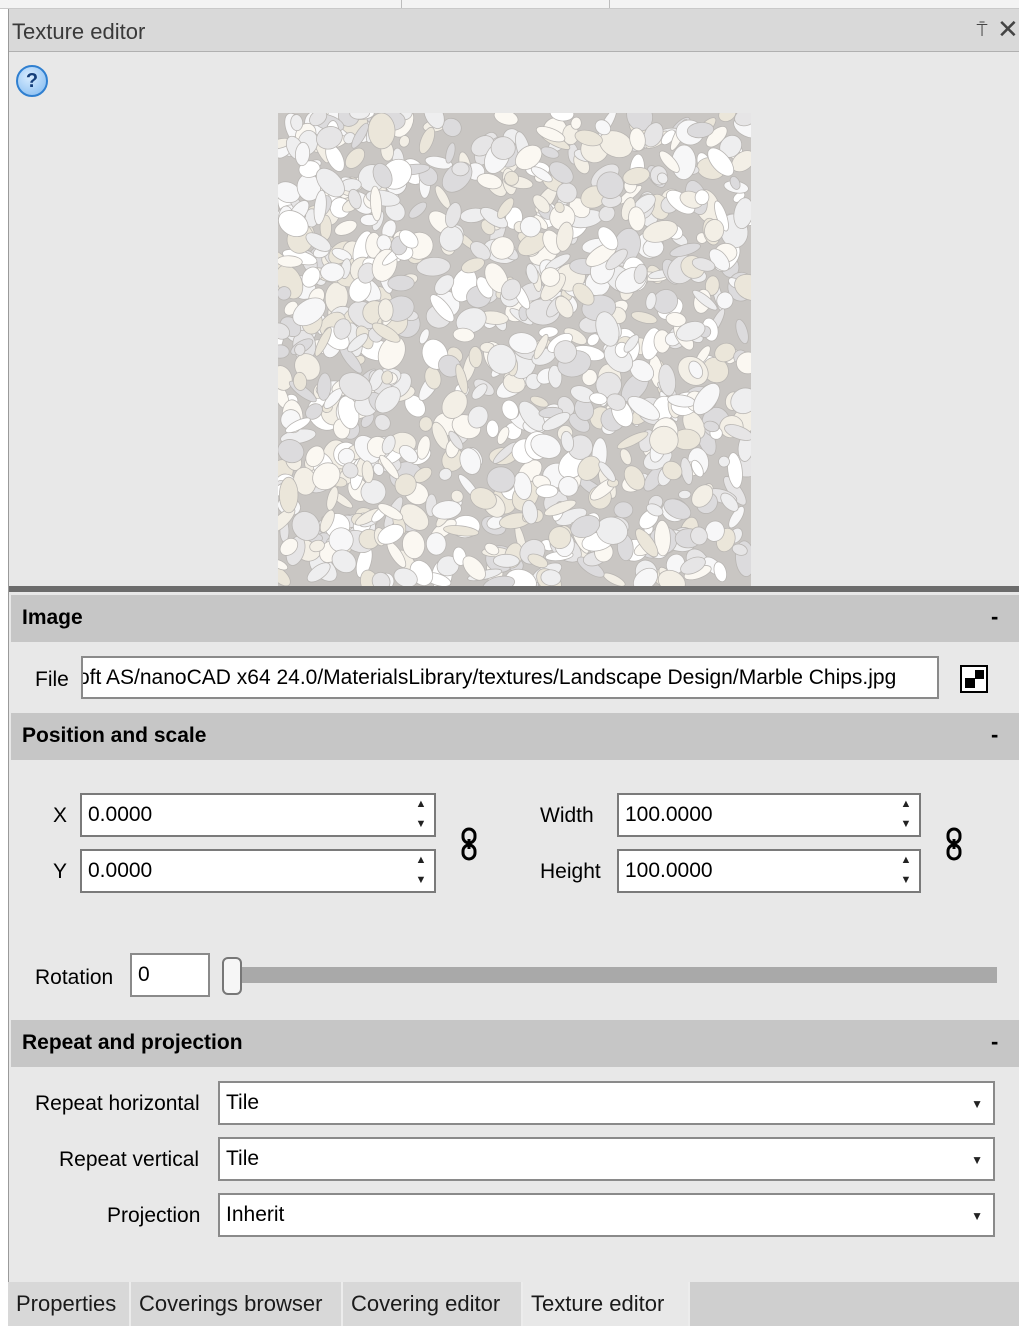  Describe the element at coordinates (69, 1304) in the screenshot. I see `tab-properties: Properties` at that location.